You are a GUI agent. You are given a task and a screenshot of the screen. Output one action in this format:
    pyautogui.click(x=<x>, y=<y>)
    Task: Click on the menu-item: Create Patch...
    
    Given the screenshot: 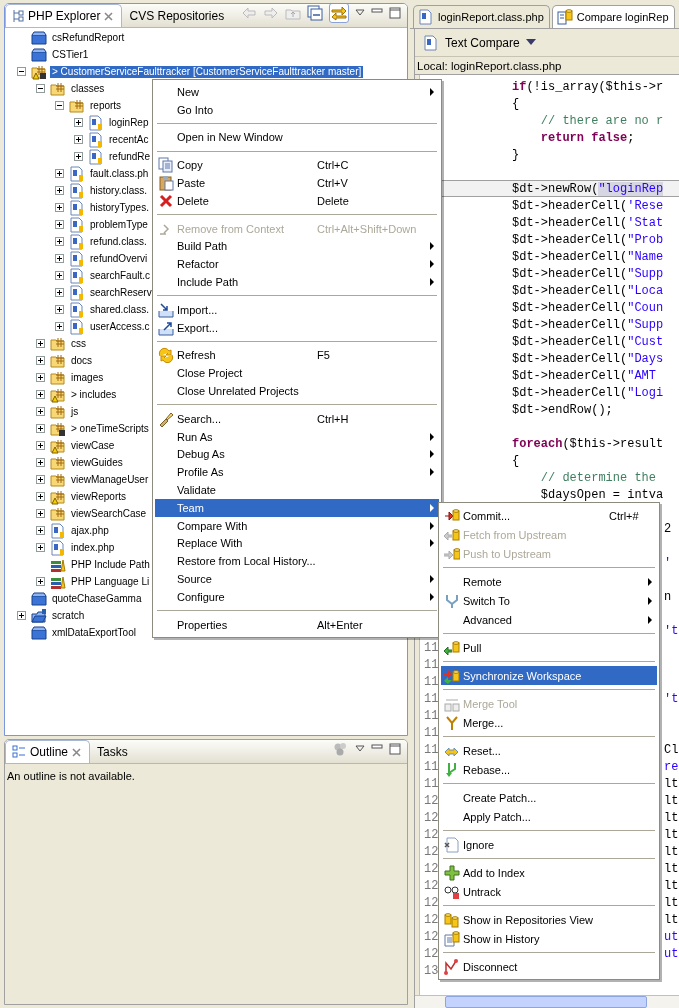 What is the action you would take?
    pyautogui.click(x=549, y=797)
    